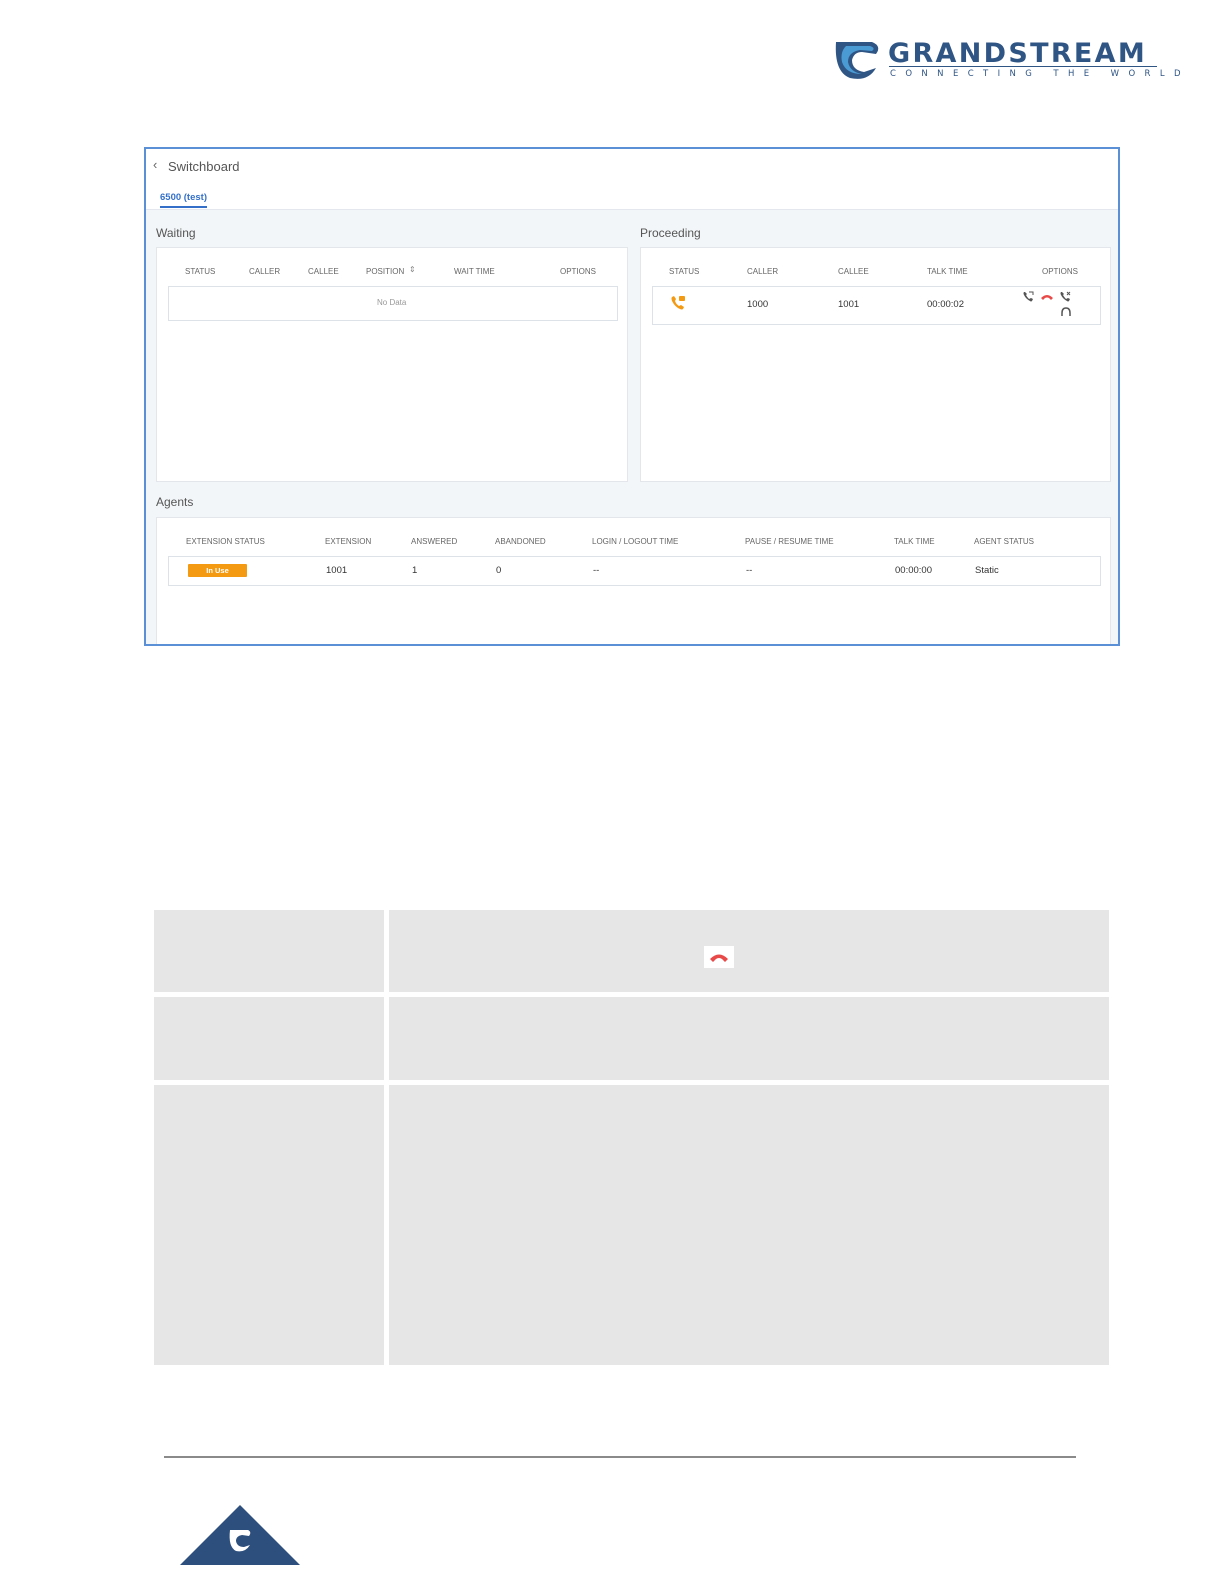  What do you see at coordinates (678, 303) in the screenshot?
I see `phone-talking-icon` at bounding box center [678, 303].